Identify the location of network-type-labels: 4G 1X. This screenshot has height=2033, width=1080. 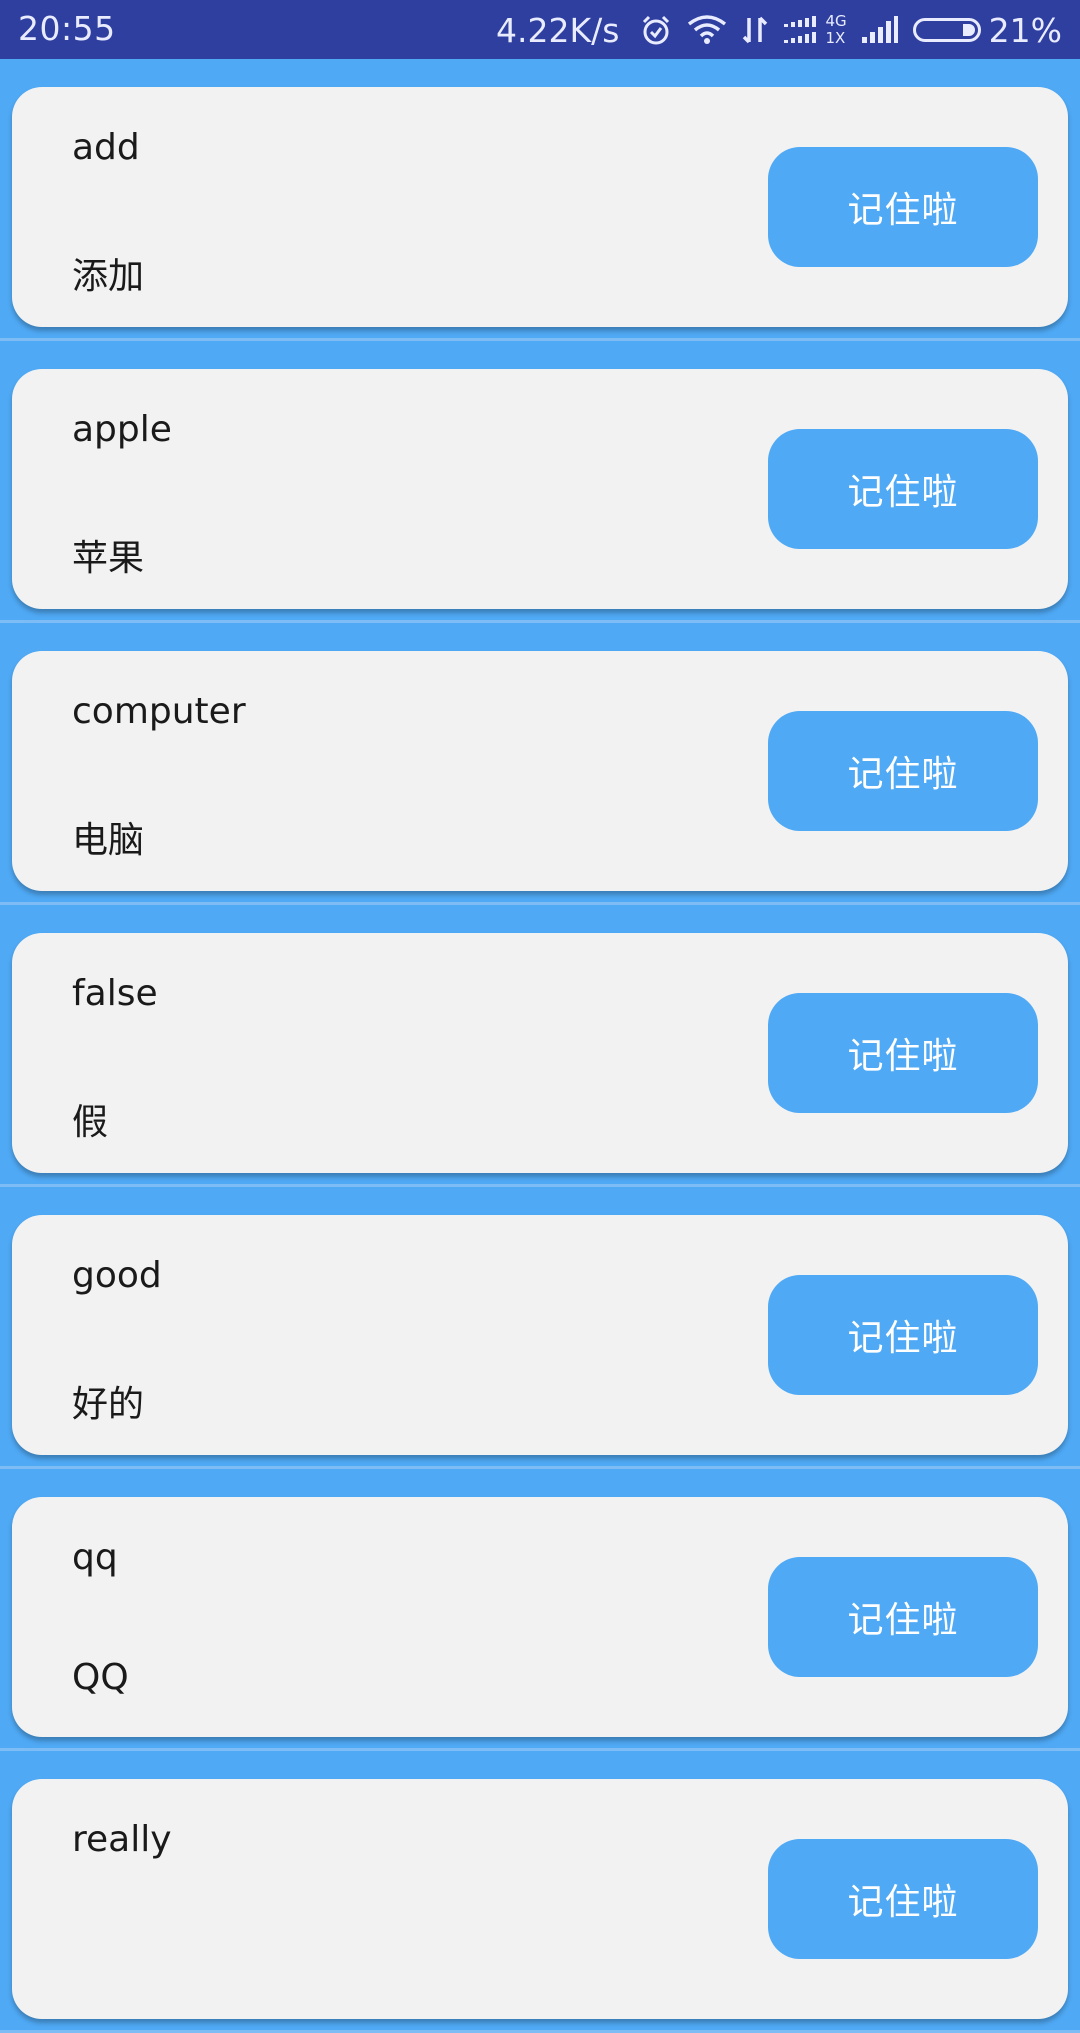
(835, 30).